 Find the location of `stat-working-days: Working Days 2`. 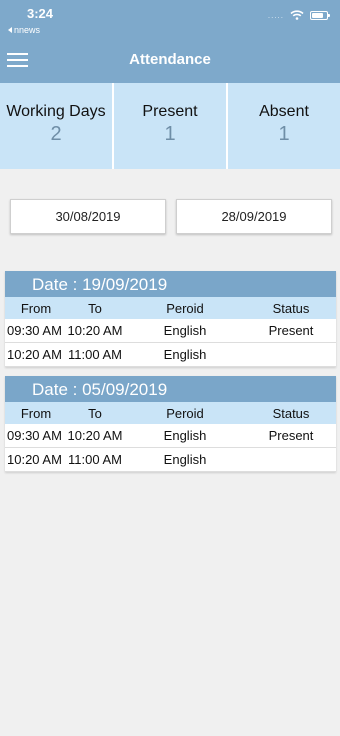

stat-working-days: Working Days 2 is located at coordinates (57, 126).